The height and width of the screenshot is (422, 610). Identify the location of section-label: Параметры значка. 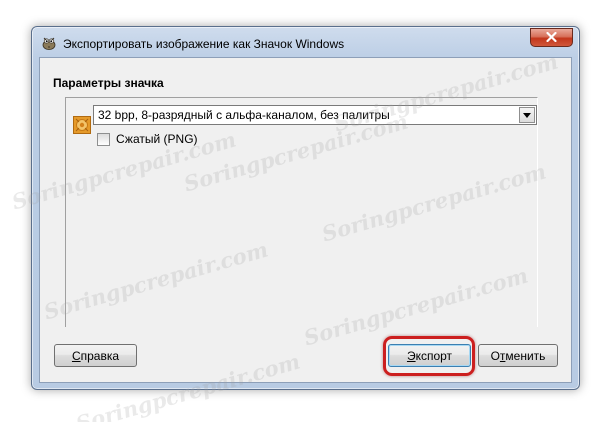
(108, 83).